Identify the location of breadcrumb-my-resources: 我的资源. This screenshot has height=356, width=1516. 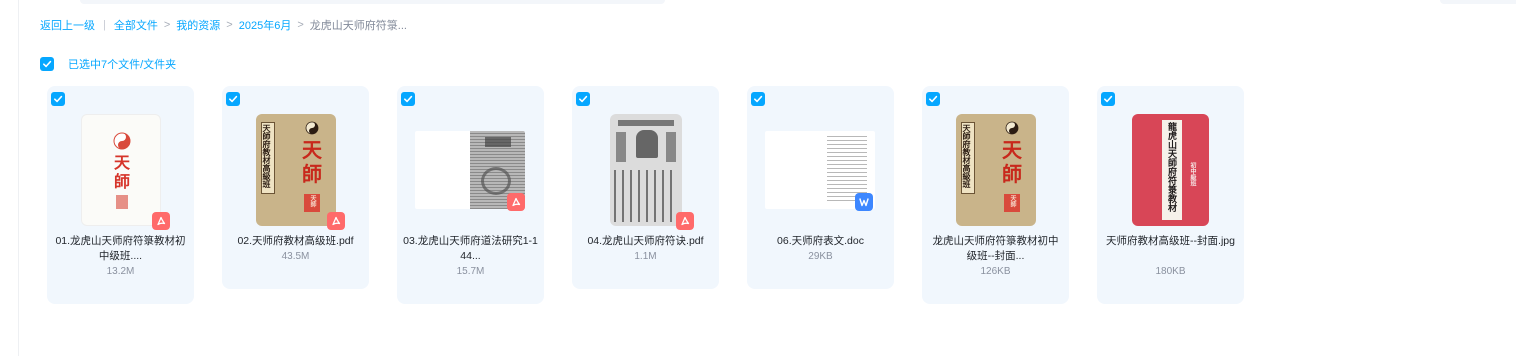
(198, 25).